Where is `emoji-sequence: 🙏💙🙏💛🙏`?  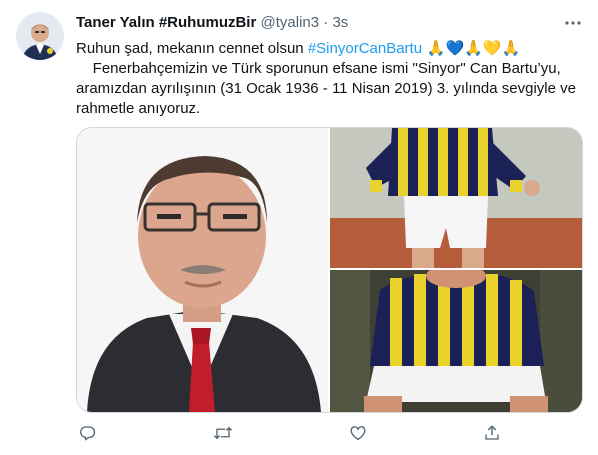
emoji-sequence: 🙏💙🙏💛🙏 is located at coordinates (471, 48).